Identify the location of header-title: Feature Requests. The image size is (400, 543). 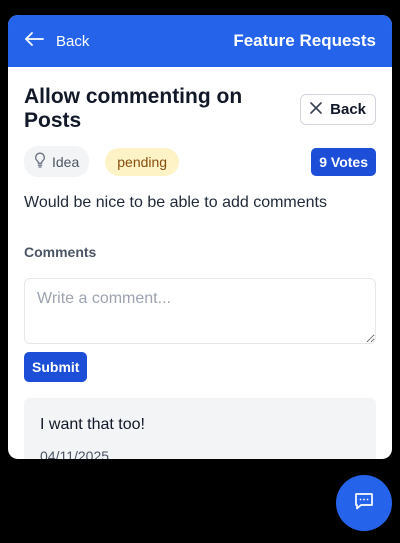
(304, 40).